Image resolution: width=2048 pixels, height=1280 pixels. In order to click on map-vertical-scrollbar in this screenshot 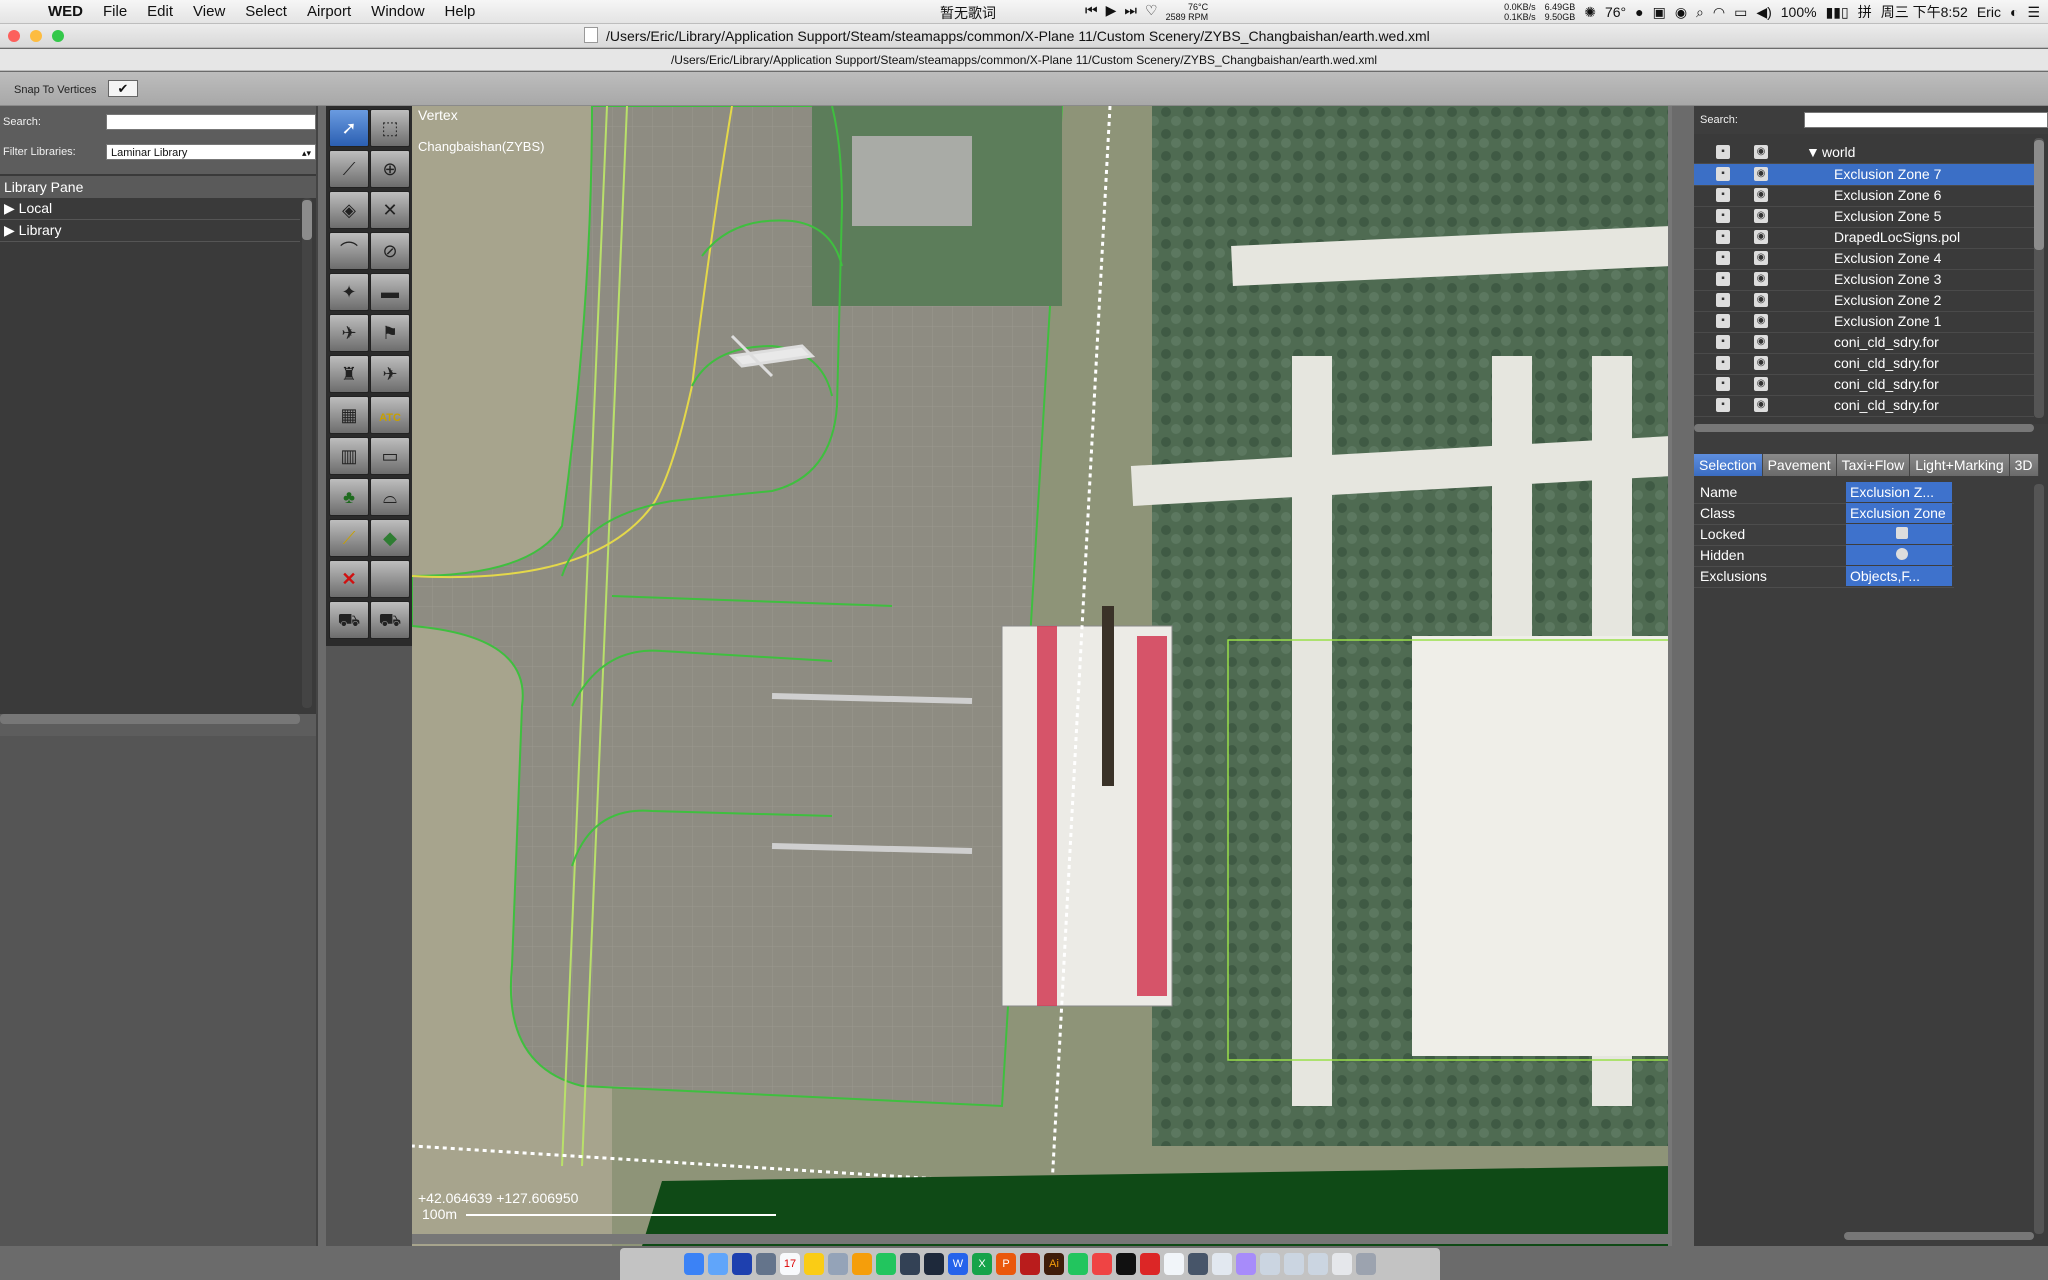, I will do `click(1670, 676)`.